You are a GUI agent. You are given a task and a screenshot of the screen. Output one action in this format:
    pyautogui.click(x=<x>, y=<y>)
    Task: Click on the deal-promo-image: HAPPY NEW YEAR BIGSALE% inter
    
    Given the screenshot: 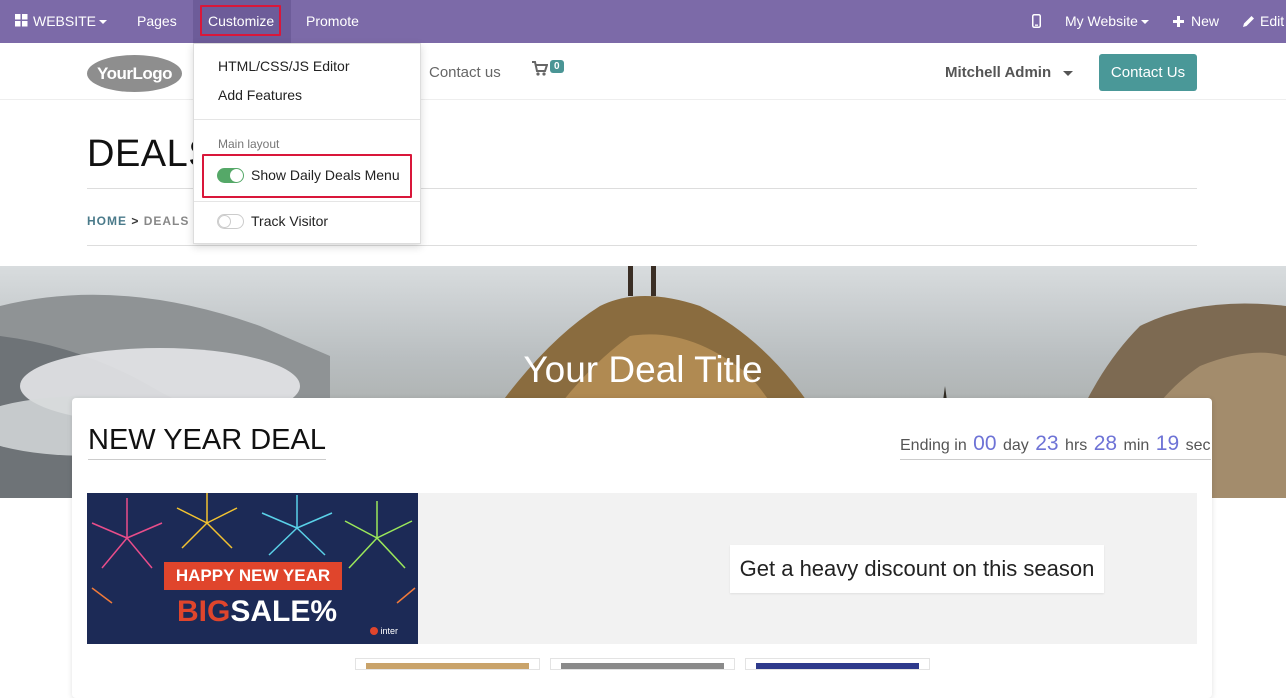 What is the action you would take?
    pyautogui.click(x=252, y=568)
    